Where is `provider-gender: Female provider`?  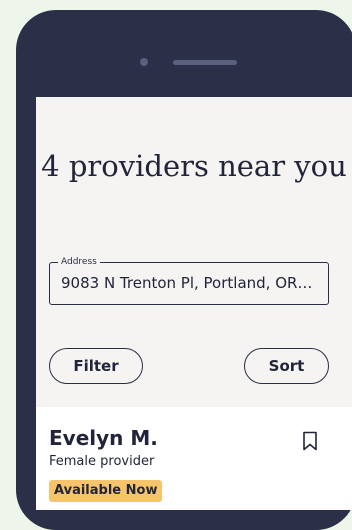 provider-gender: Female provider is located at coordinates (102, 461).